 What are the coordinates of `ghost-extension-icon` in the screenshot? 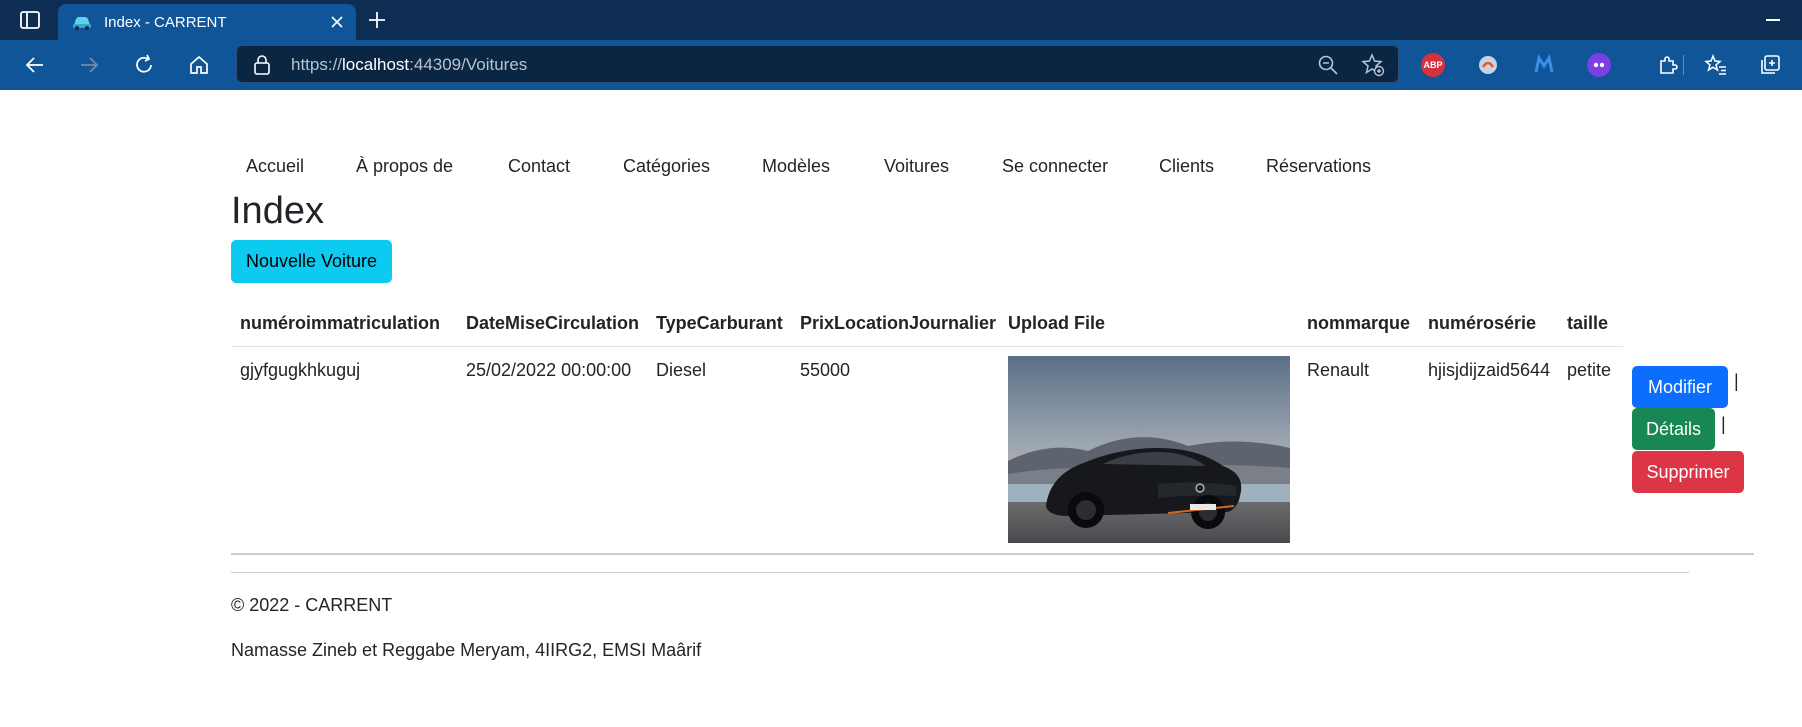 It's located at (1599, 65).